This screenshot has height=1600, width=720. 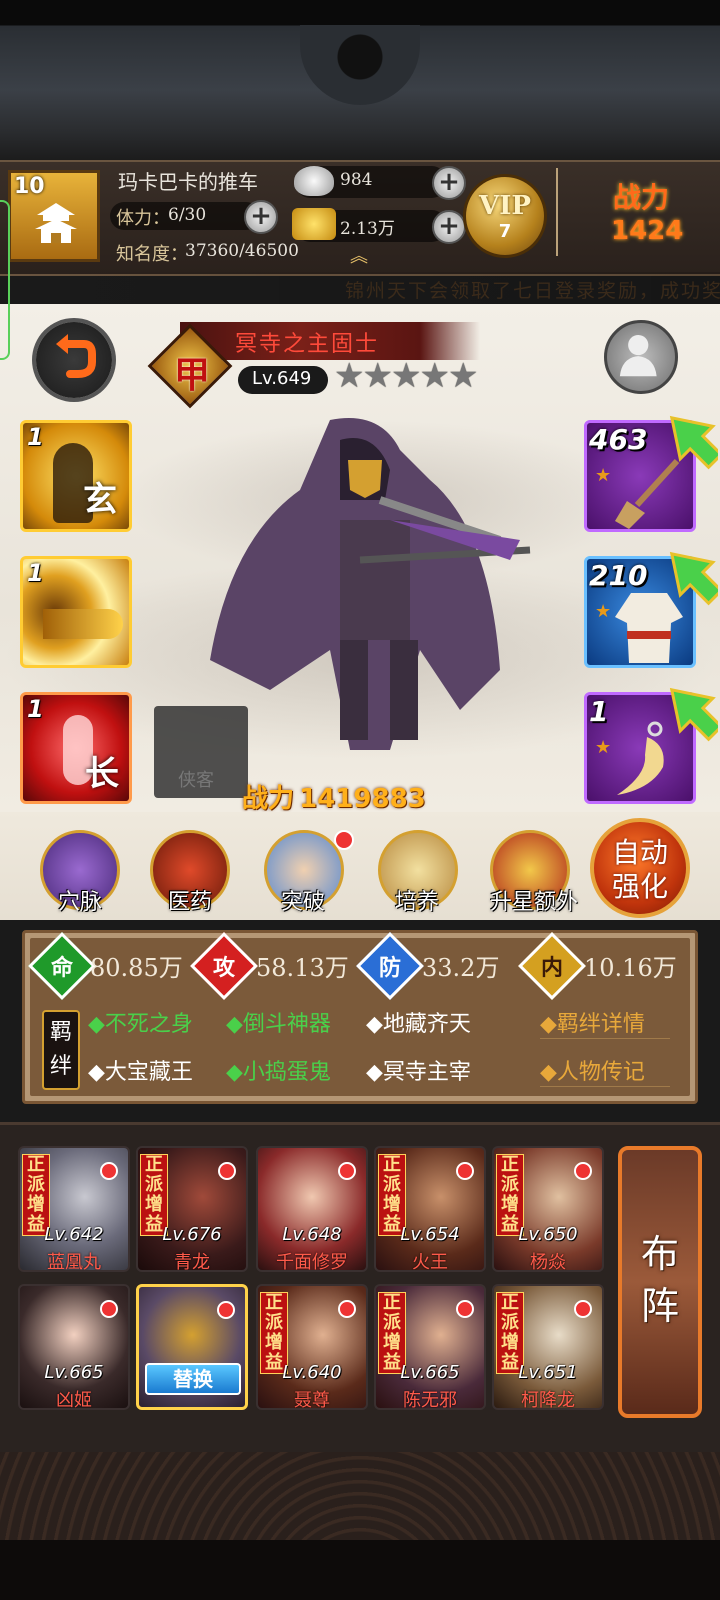 I want to click on skill-card-3: 1 长, so click(x=76, y=748).